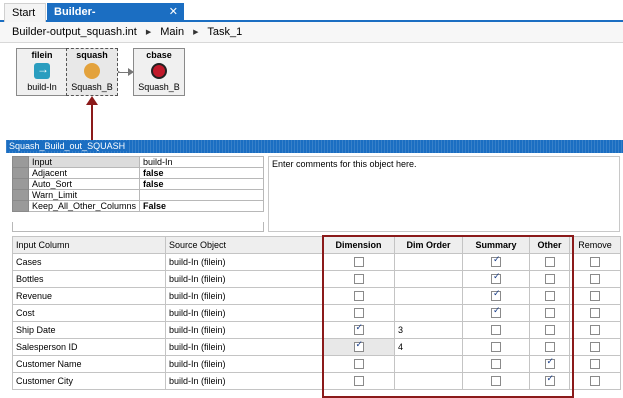 This screenshot has width=623, height=398. Describe the element at coordinates (311, 18) in the screenshot. I see `document-tab-strip: Start Builder-output_squash.int* ✕` at that location.